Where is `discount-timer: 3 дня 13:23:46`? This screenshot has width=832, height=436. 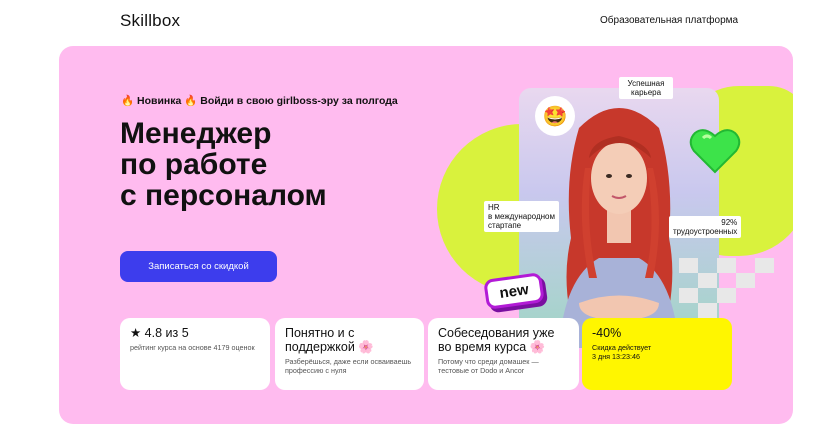
discount-timer: 3 дня 13:23:46 is located at coordinates (616, 356).